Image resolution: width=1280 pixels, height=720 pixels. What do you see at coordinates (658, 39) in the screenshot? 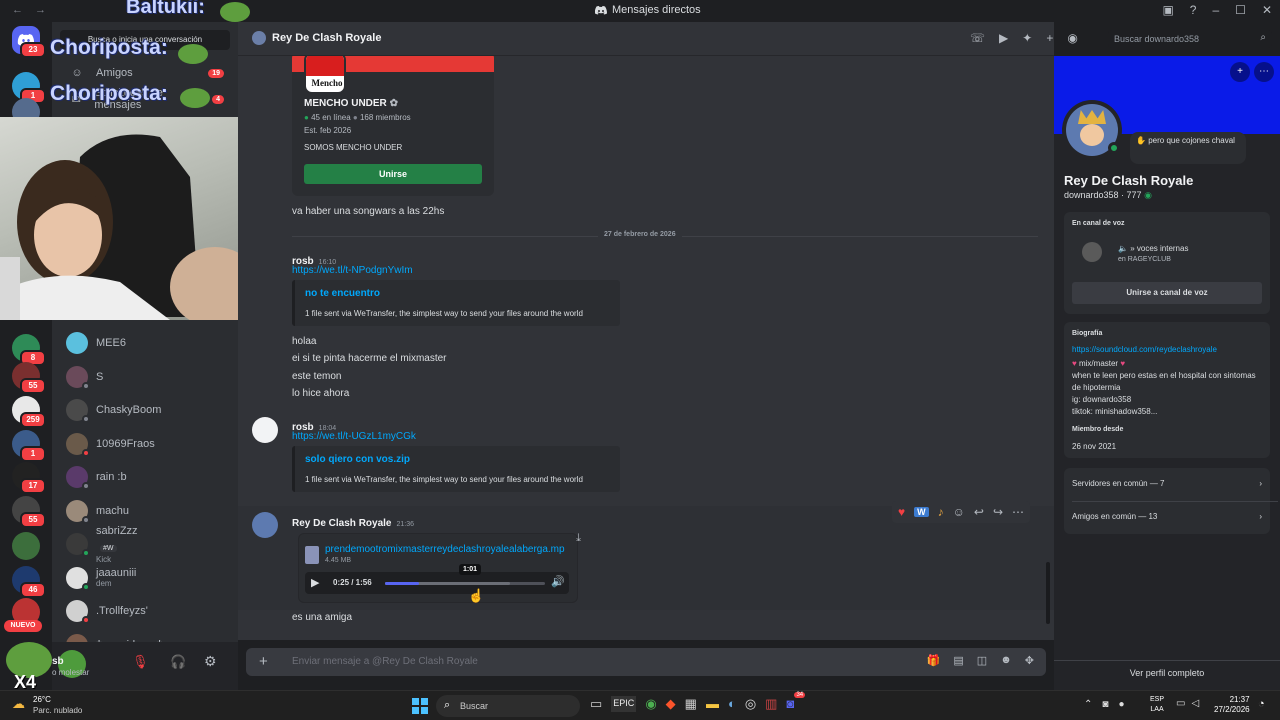
I see `chat-header: Rey De Clash Royale ☏ ▶ ✦ + ◉` at bounding box center [658, 39].